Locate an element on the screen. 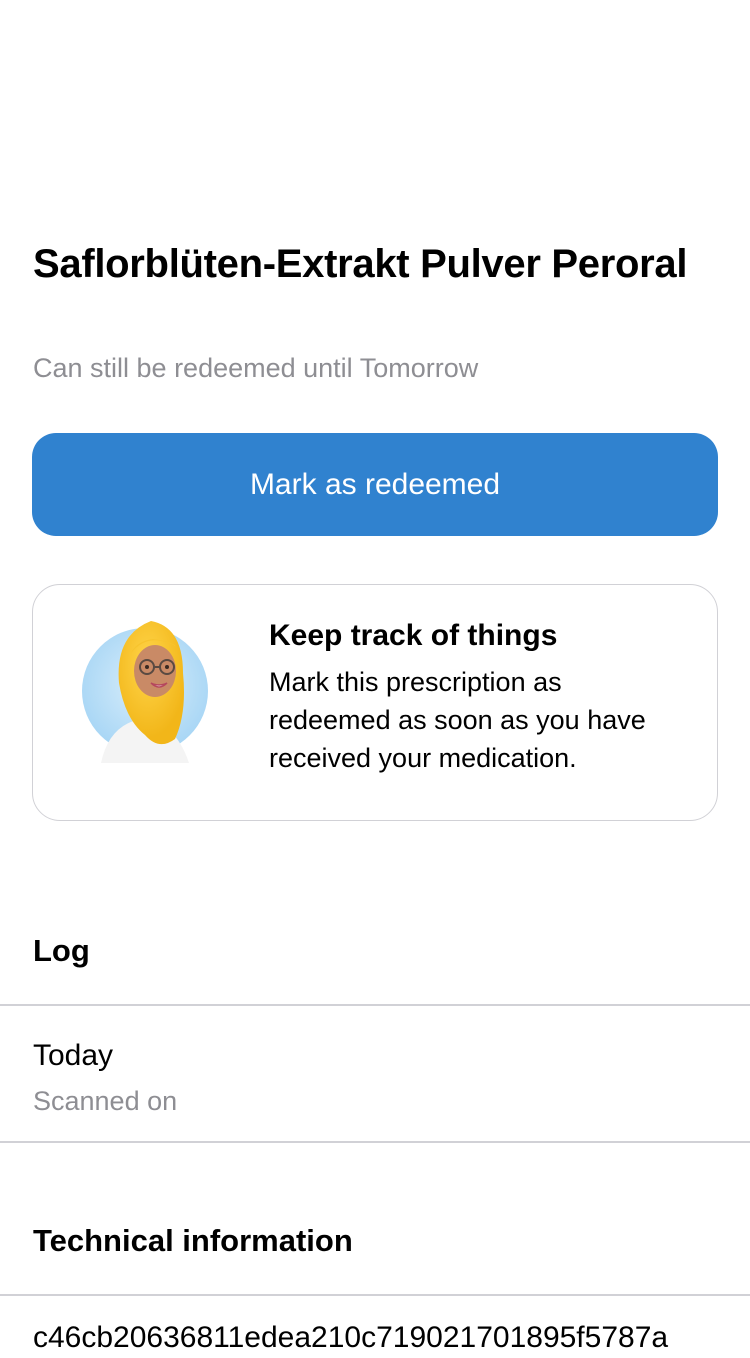 This screenshot has height=1358, width=750. hint-title: Keep track of things is located at coordinates (413, 635).